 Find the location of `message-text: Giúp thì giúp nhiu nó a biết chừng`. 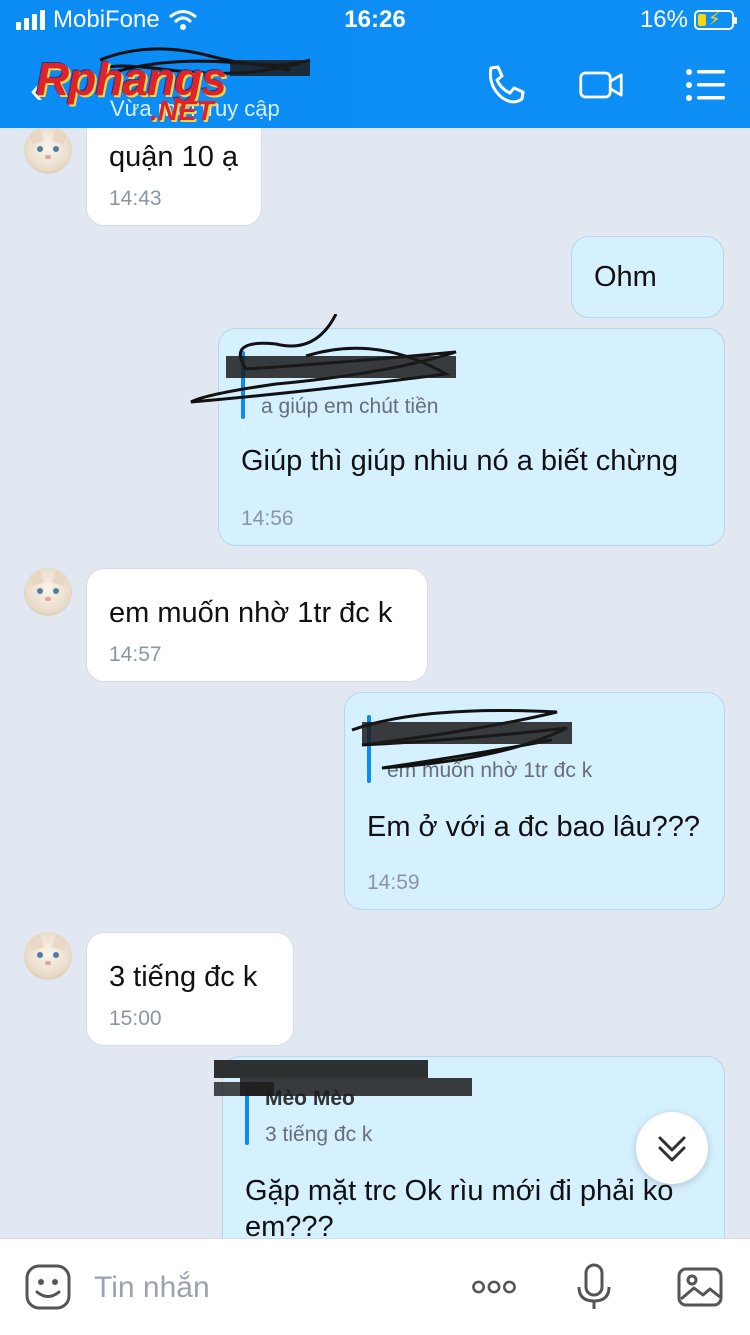

message-text: Giúp thì giúp nhiu nó a biết chừng is located at coordinates (459, 461).